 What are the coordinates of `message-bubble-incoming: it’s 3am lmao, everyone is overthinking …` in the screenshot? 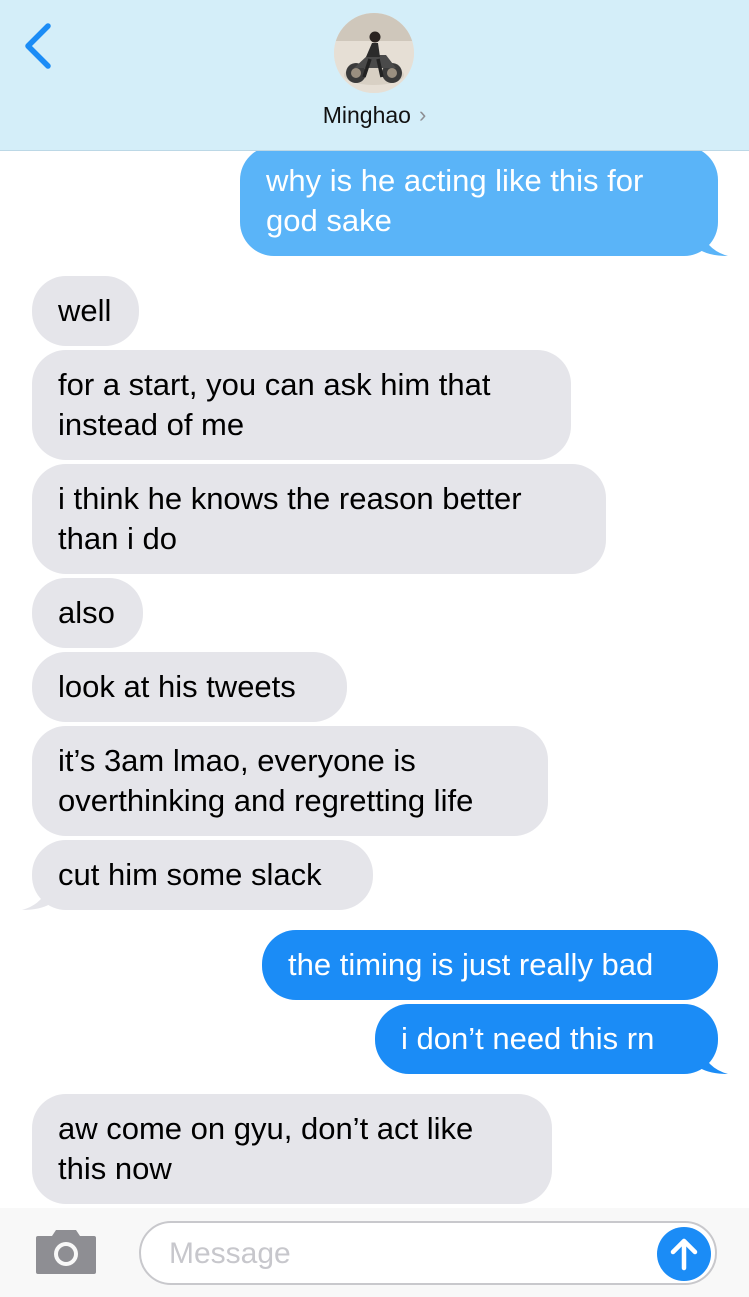 It's located at (290, 781).